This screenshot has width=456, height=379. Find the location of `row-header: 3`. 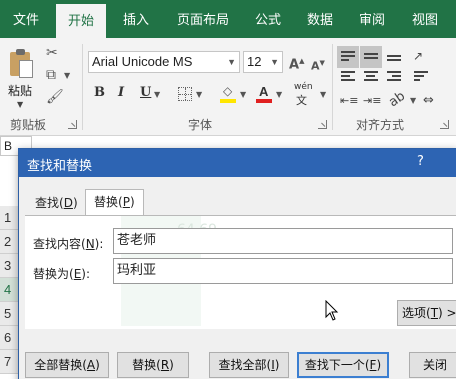

row-header: 3 is located at coordinates (10, 266).